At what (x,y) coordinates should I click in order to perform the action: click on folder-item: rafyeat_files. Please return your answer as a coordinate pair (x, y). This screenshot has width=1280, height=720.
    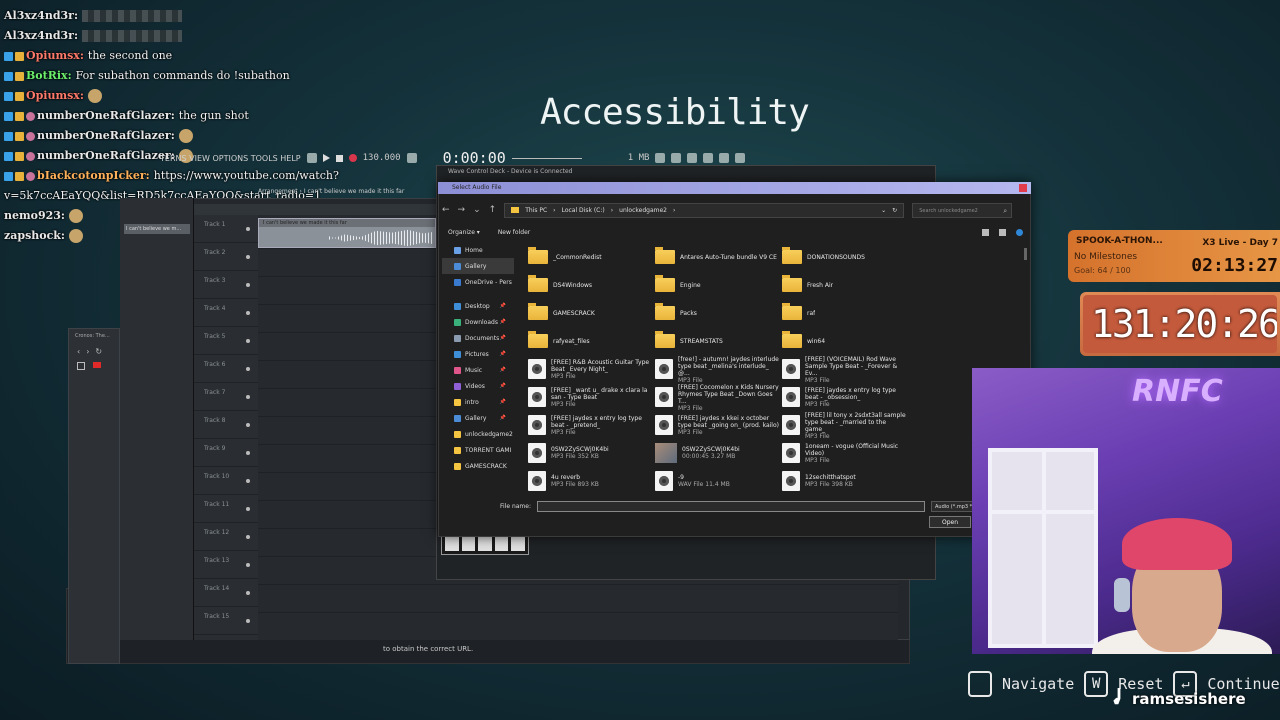
    Looking at the image, I should click on (590, 341).